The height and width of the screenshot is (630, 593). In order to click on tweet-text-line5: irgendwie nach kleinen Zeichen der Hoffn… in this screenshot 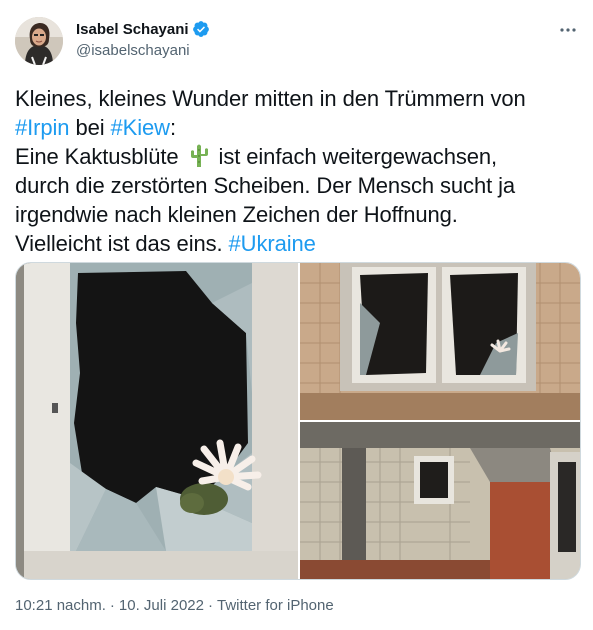, I will do `click(236, 214)`.